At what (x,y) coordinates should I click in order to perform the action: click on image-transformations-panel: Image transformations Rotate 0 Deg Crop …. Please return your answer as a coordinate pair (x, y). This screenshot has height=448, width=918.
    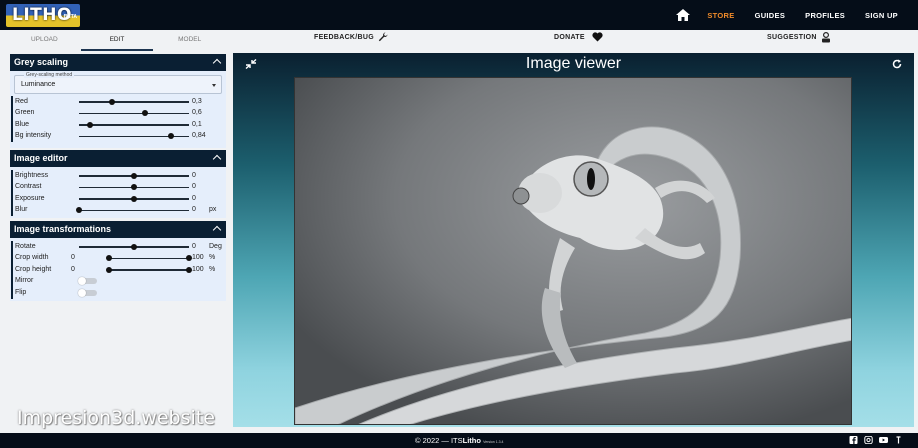
    Looking at the image, I should click on (118, 261).